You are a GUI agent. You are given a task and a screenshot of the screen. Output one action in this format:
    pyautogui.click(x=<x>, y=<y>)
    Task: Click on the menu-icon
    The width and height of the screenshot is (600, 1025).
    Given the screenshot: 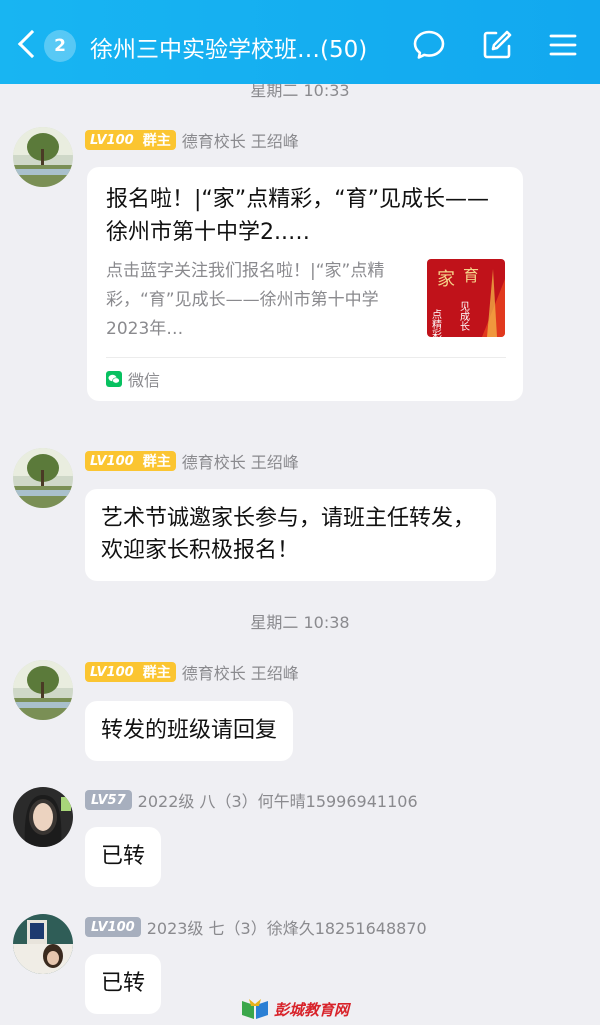 What is the action you would take?
    pyautogui.click(x=563, y=45)
    